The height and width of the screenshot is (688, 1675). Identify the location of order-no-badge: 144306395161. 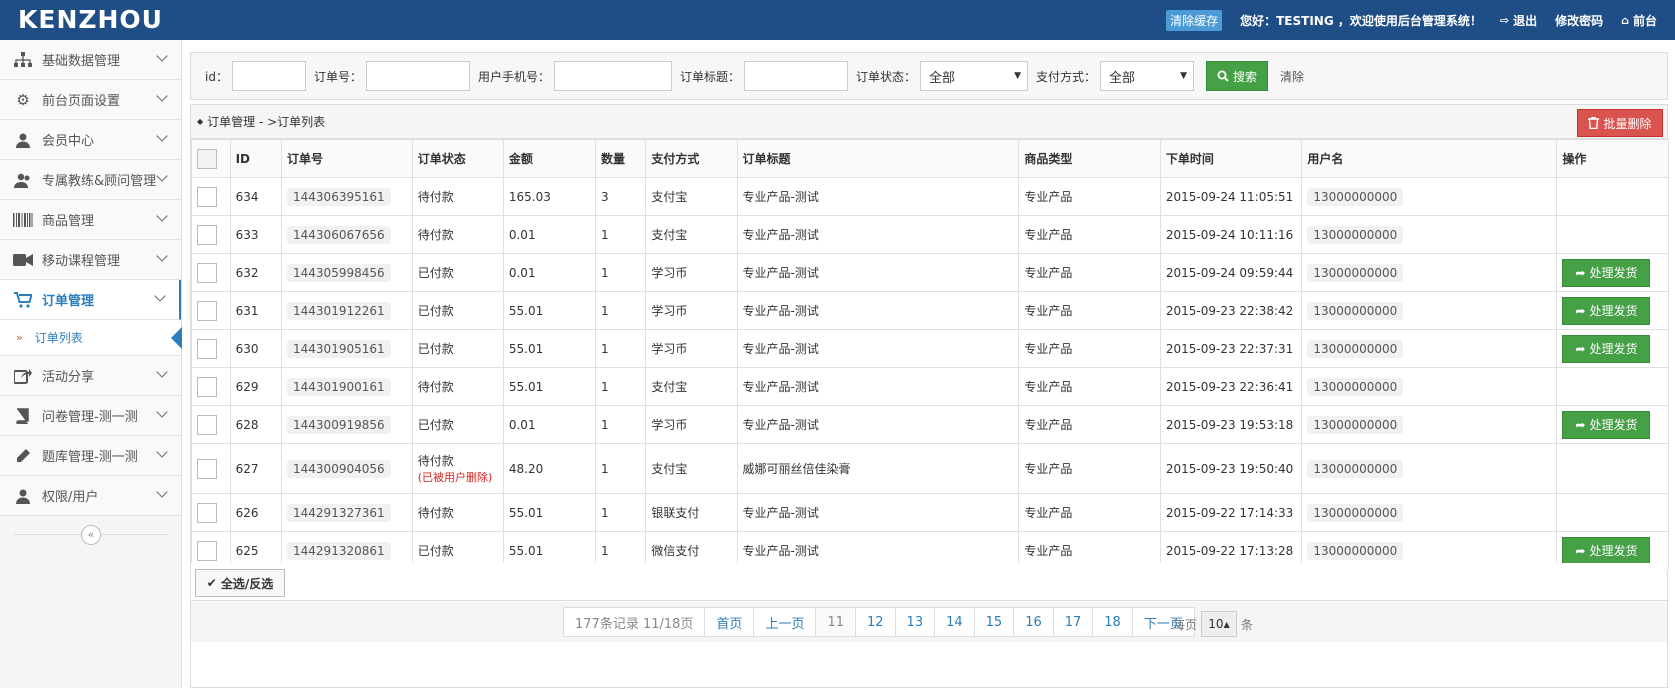
(339, 196).